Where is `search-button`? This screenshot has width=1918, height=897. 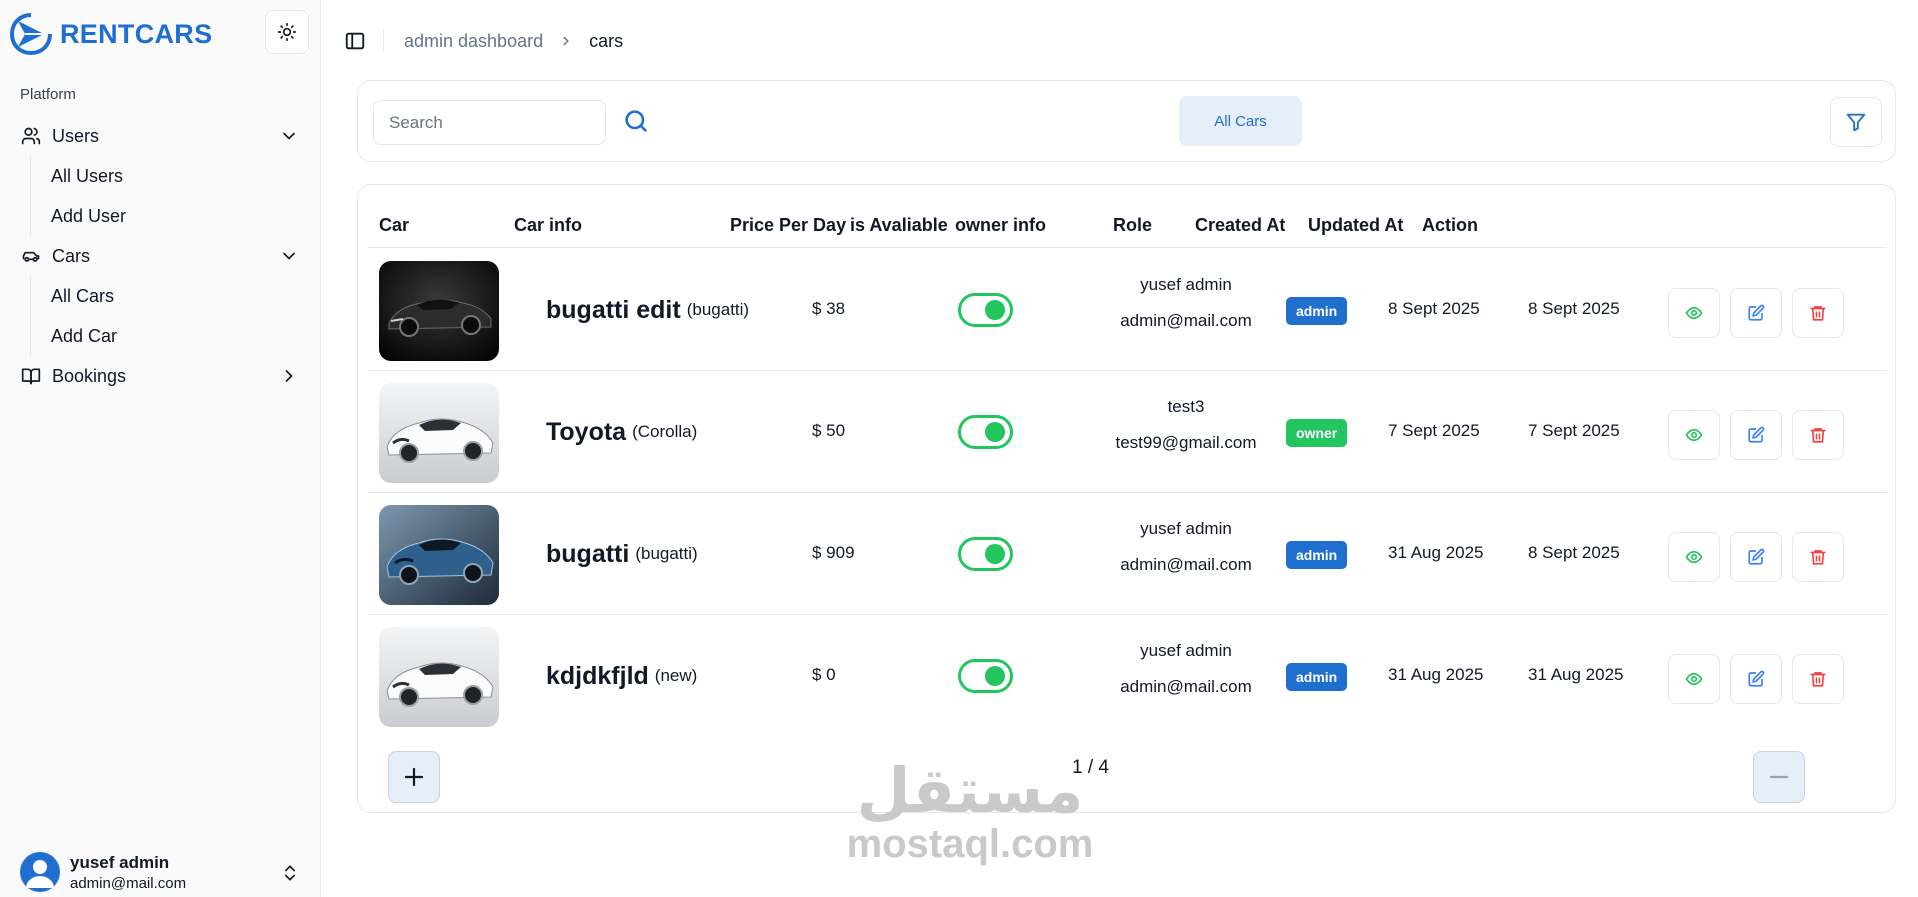 search-button is located at coordinates (636, 121).